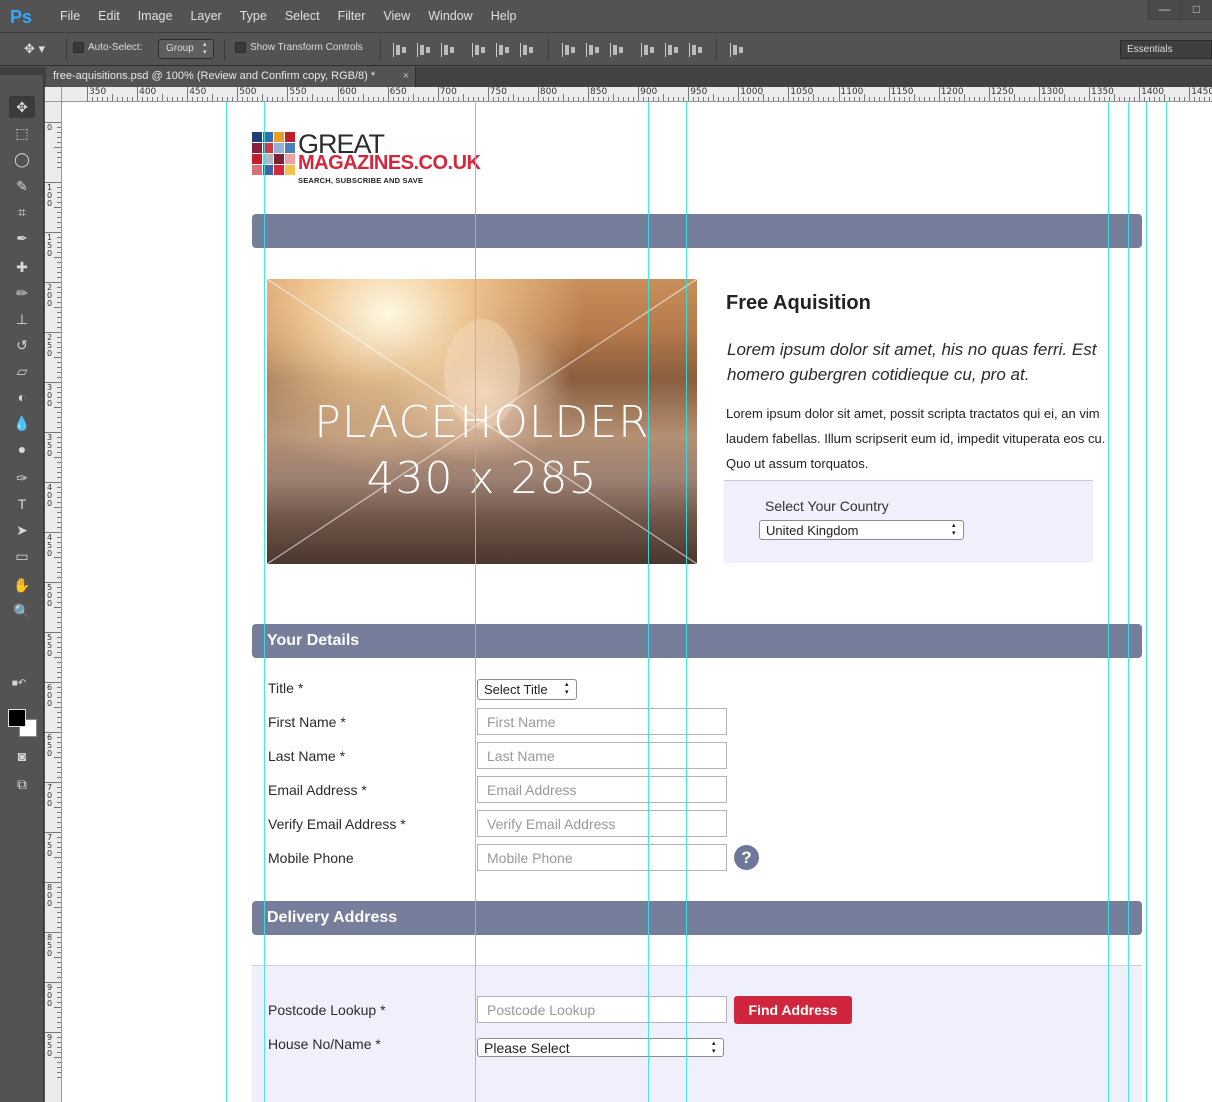  I want to click on verify-email-input: Verify Email Address, so click(602, 823).